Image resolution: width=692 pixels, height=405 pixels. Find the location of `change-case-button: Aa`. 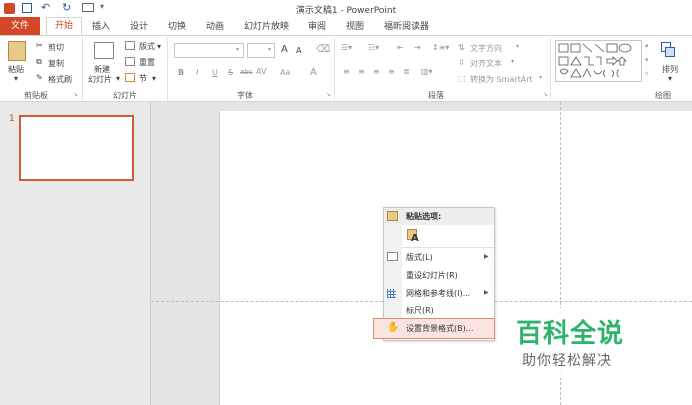

change-case-button: Aa is located at coordinates (285, 72).